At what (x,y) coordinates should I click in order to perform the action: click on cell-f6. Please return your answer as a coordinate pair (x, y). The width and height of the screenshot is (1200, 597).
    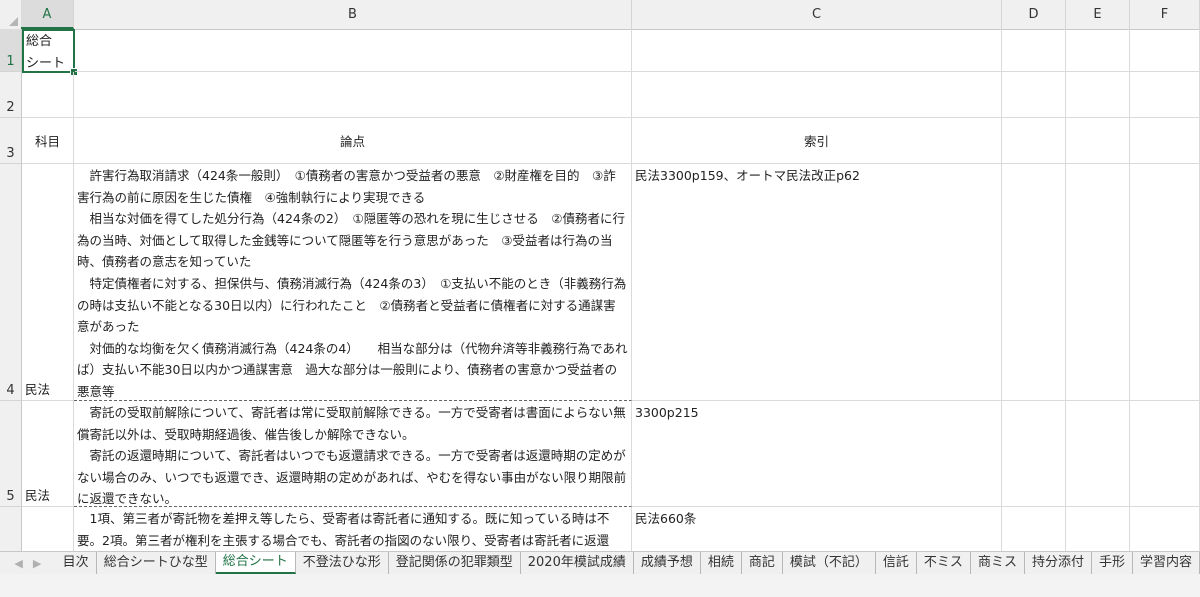
    Looking at the image, I should click on (1165, 529).